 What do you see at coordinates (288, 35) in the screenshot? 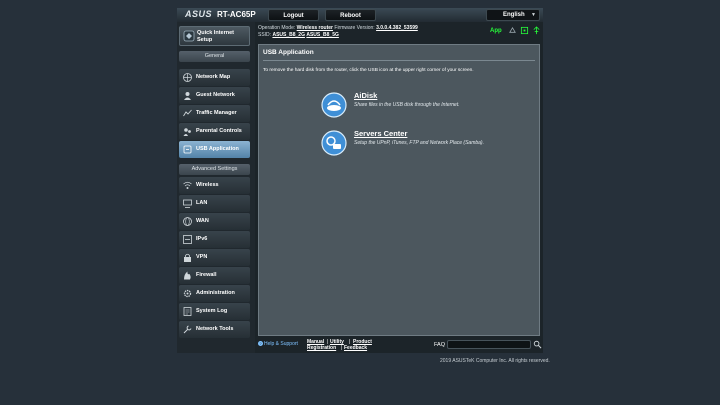
I see `ssid-2g-link: ASUS_B8_2G` at bounding box center [288, 35].